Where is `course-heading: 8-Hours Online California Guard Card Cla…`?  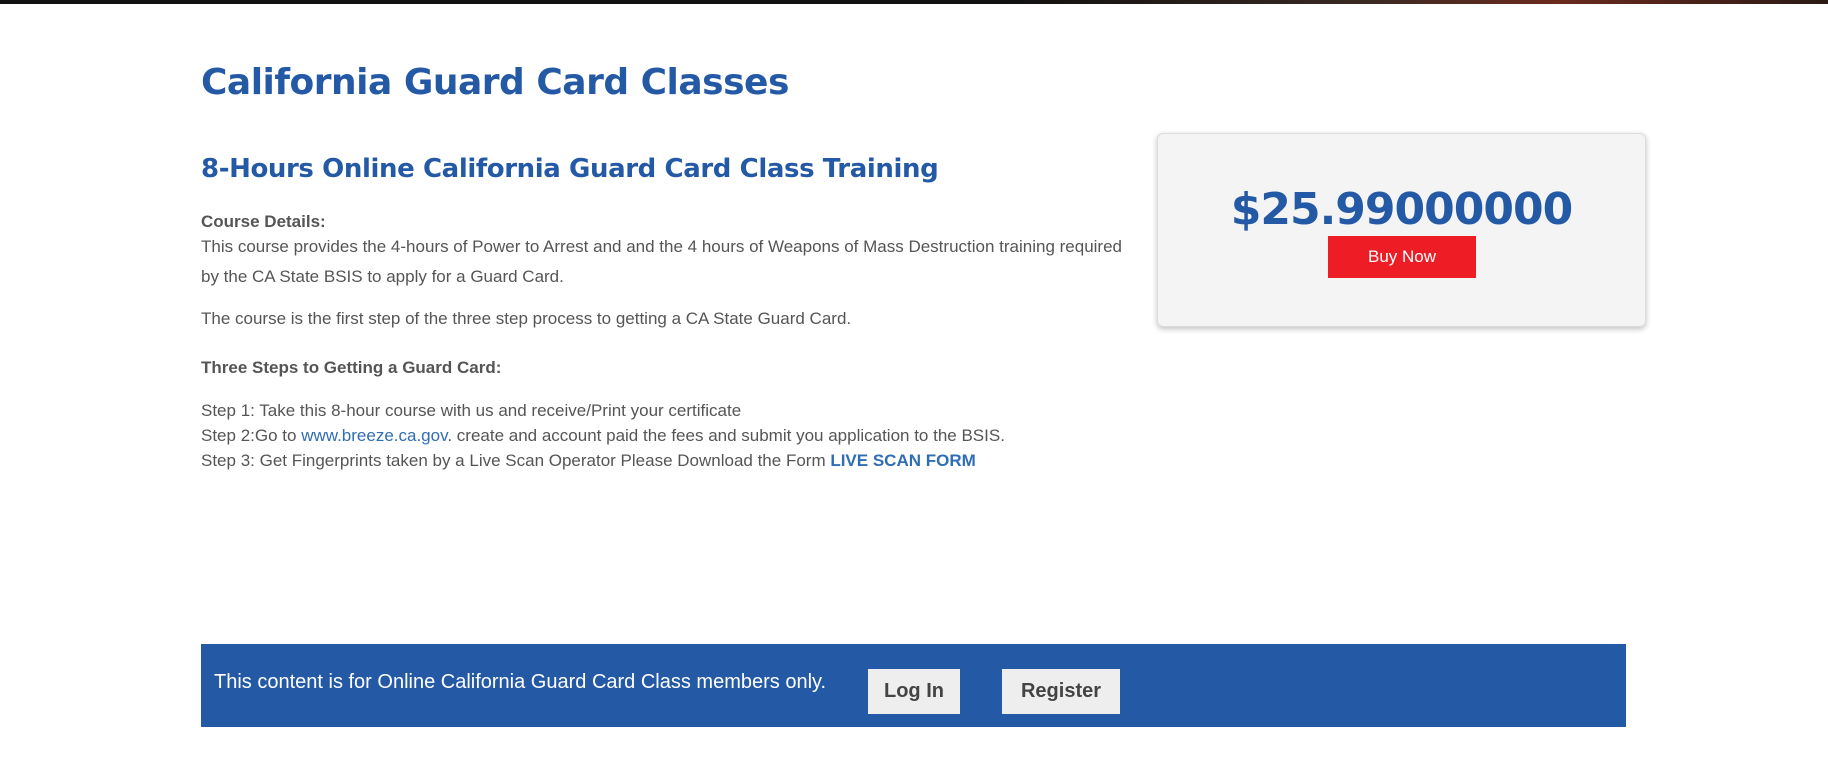 course-heading: 8-Hours Online California Guard Card Cla… is located at coordinates (570, 169).